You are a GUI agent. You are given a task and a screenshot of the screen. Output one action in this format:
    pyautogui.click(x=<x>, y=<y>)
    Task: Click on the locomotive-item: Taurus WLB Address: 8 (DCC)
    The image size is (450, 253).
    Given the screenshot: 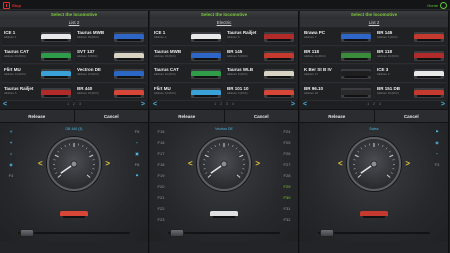 What is the action you would take?
    pyautogui.click(x=260, y=74)
    